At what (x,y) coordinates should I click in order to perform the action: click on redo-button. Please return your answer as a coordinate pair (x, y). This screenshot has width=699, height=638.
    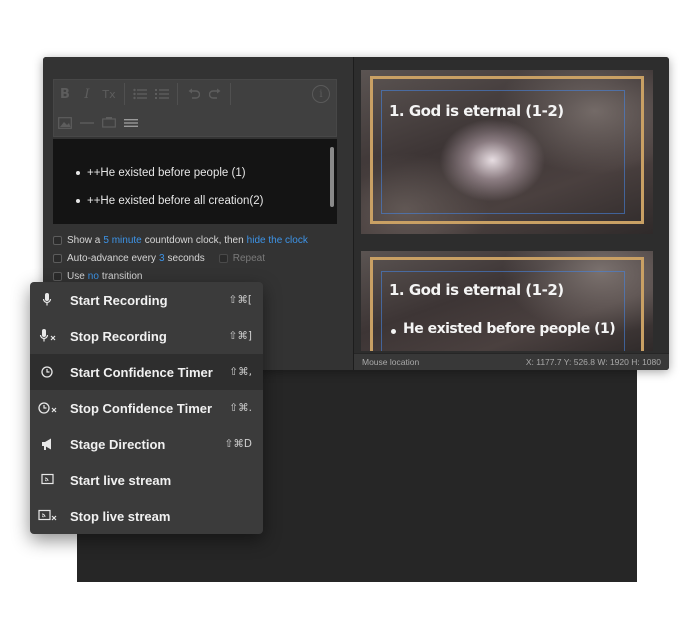
    Looking at the image, I should click on (215, 94).